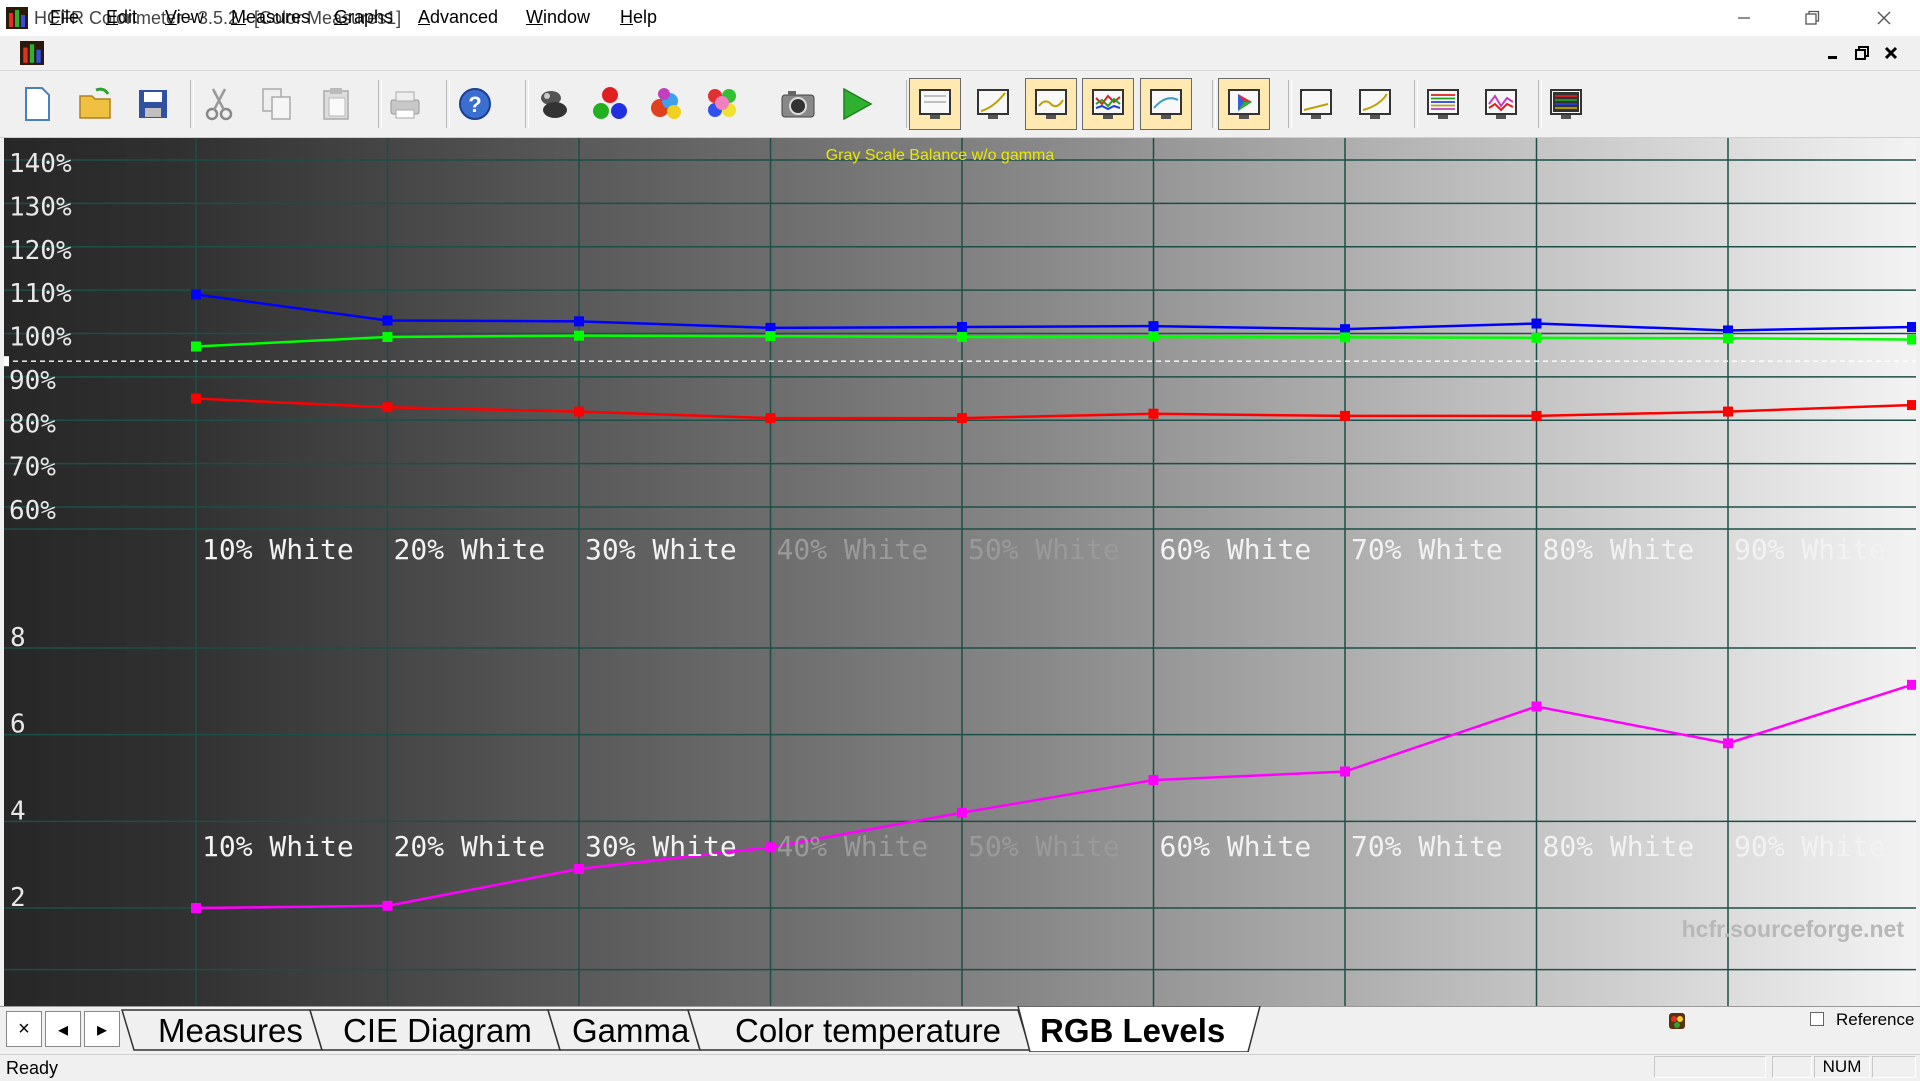  I want to click on rgb-balls-button, so click(610, 104).